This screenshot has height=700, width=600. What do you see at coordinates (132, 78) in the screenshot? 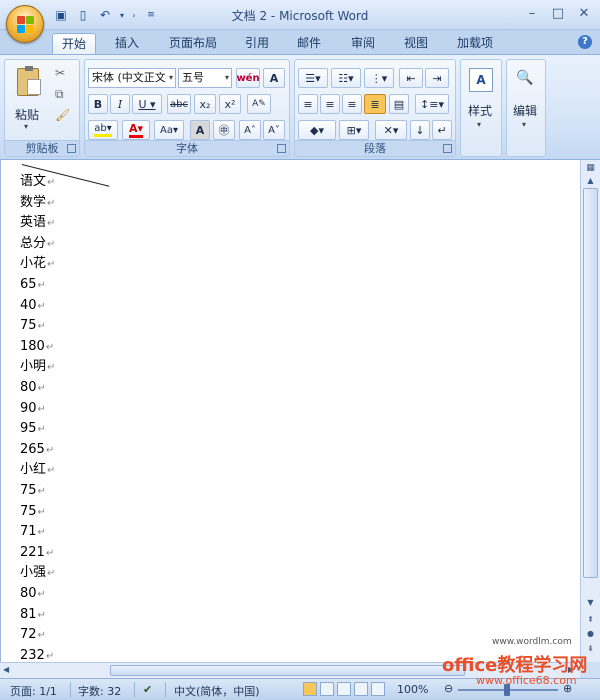
I see `font-name-combo: 宋体 (中文正文 ▾` at bounding box center [132, 78].